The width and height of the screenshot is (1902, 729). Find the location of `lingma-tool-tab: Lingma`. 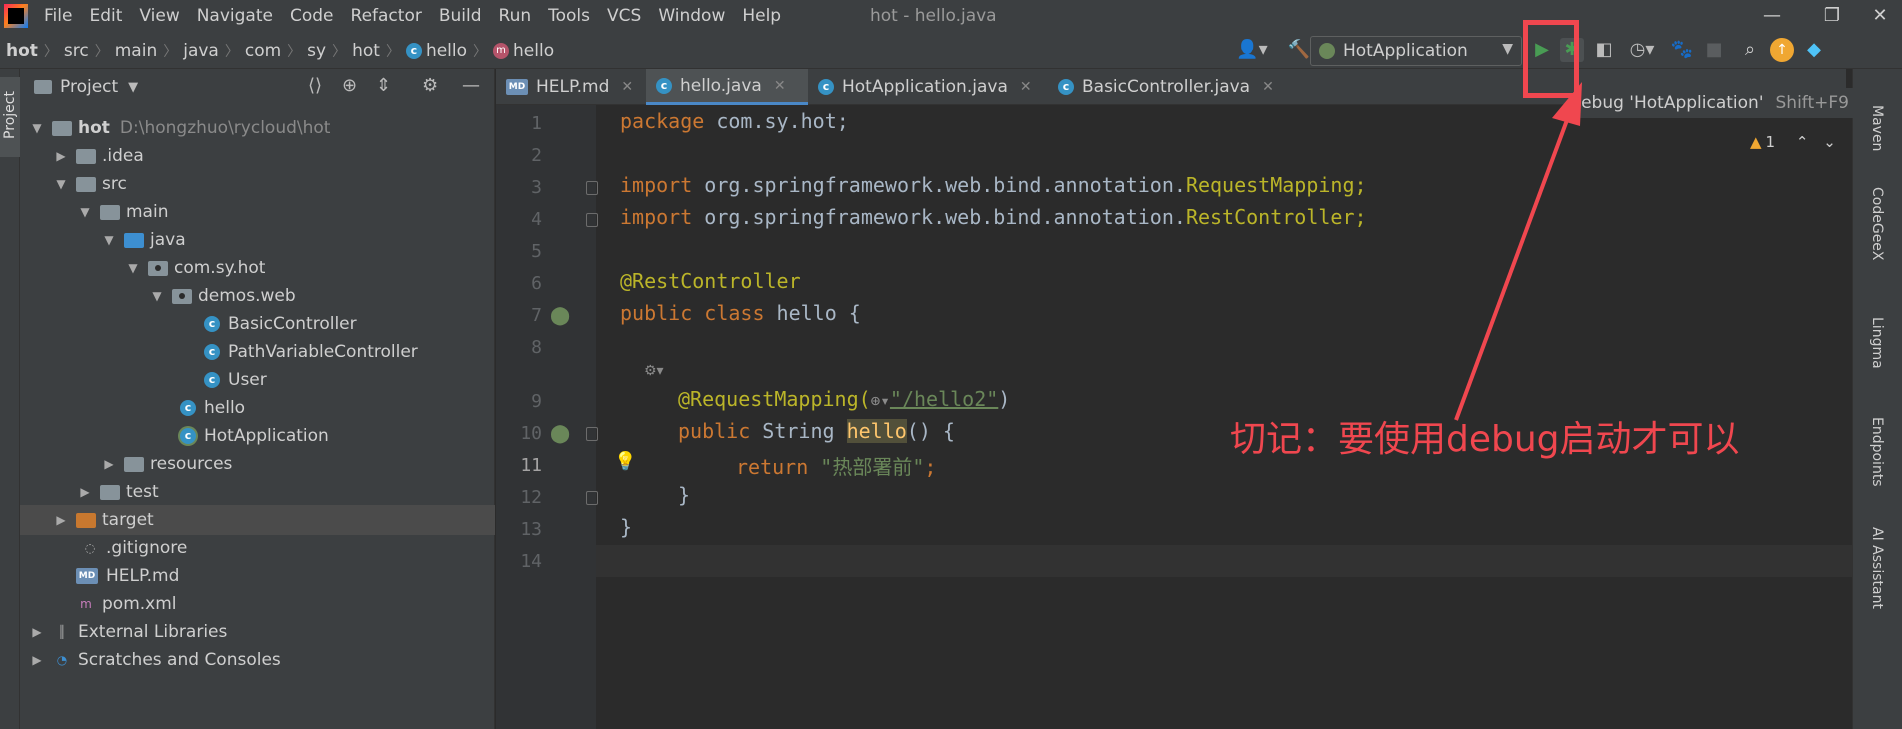

lingma-tool-tab: Lingma is located at coordinates (1877, 354).